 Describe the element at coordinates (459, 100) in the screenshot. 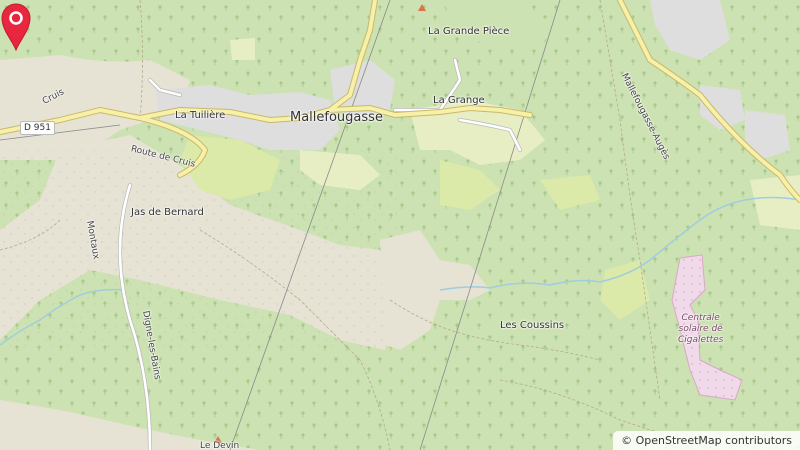

I see `place-label: La Grange` at that location.